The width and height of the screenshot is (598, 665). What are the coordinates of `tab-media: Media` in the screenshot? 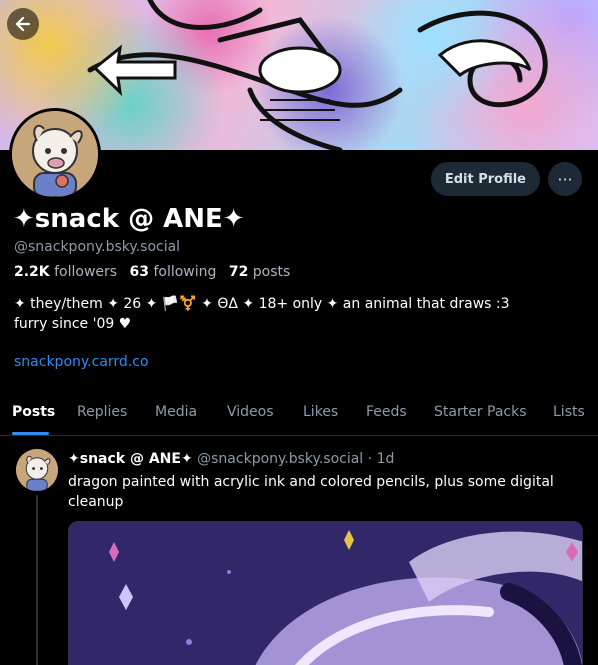 It's located at (176, 412).